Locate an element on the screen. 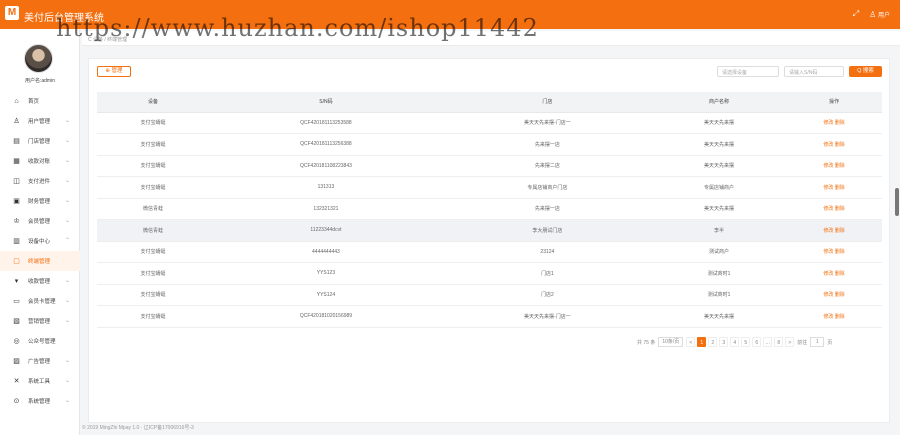 This screenshot has height=435, width=900. sidebar-item: ▭ 会员卡管理 ⌄ is located at coordinates (40, 301).